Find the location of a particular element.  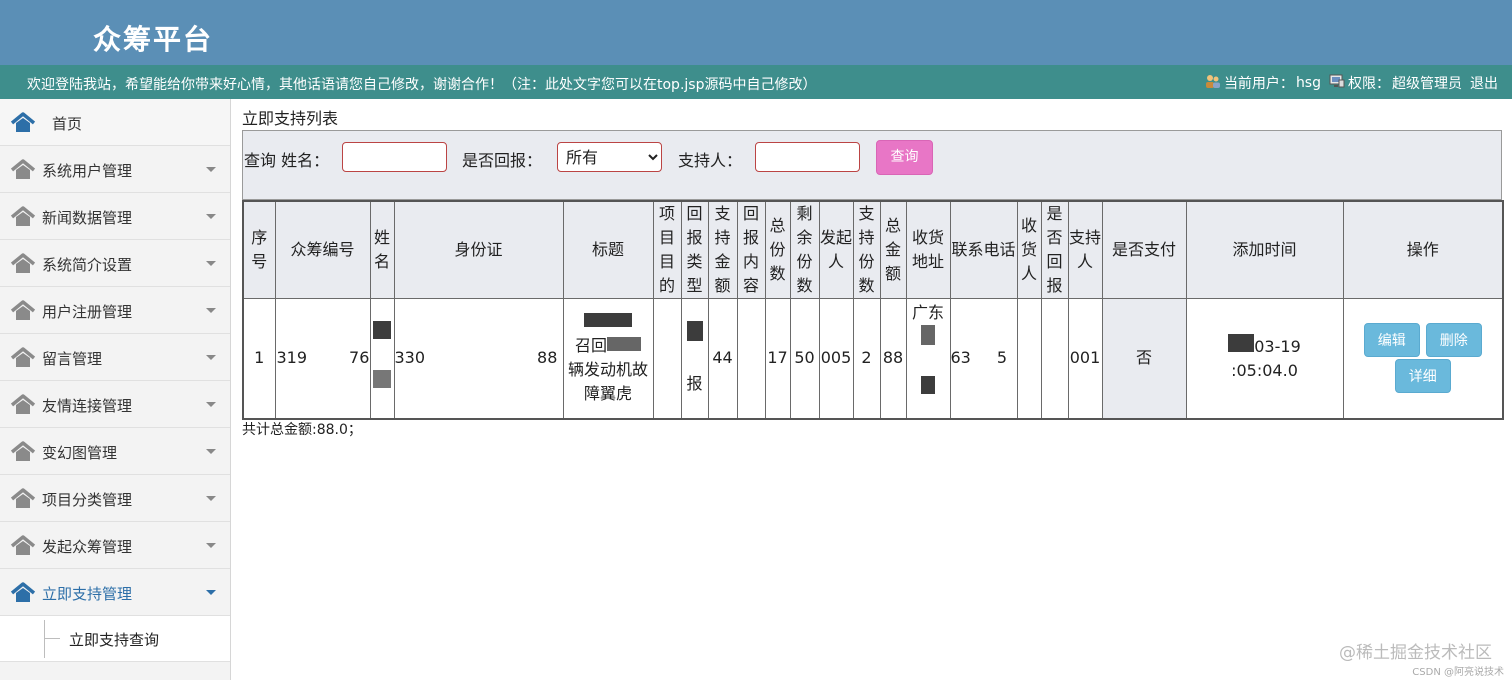

supporter-input is located at coordinates (807, 157).